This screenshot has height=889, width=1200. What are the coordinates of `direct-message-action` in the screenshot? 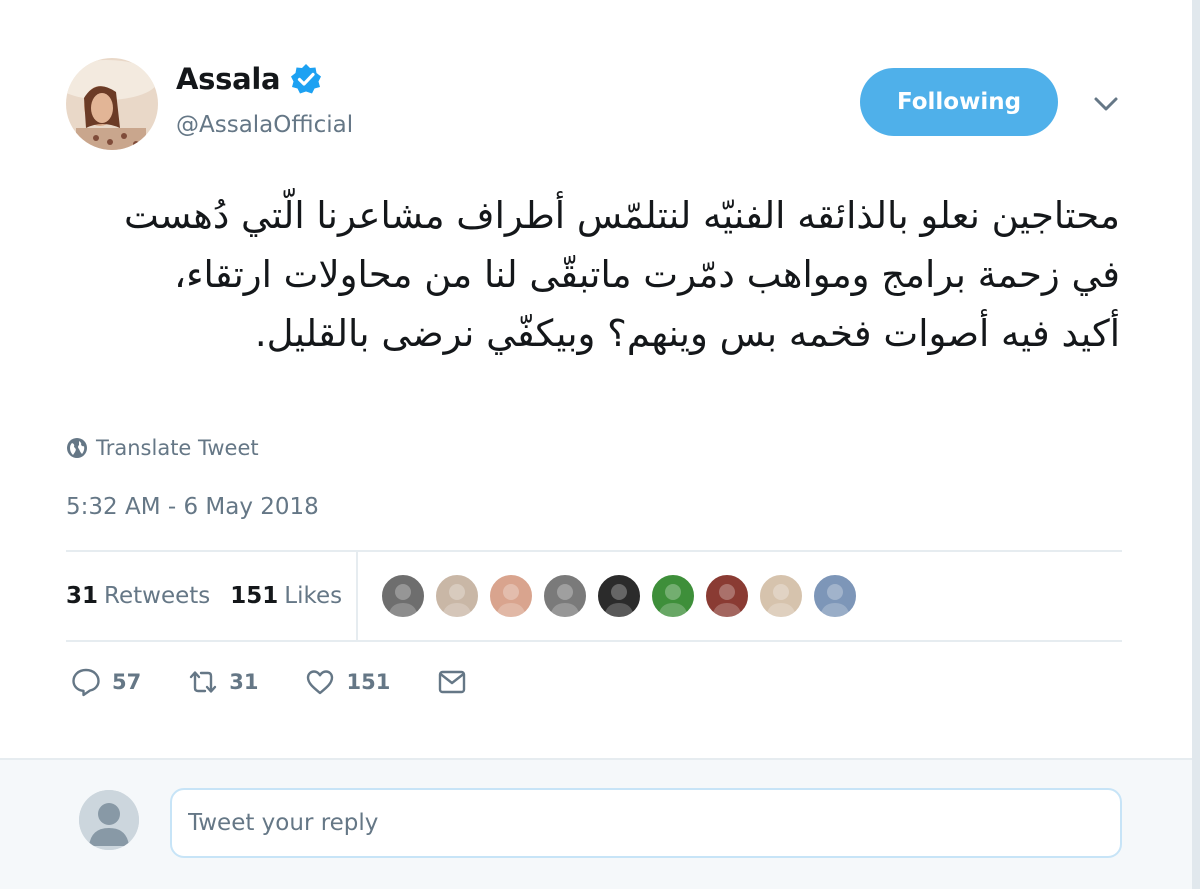 It's located at (452, 682).